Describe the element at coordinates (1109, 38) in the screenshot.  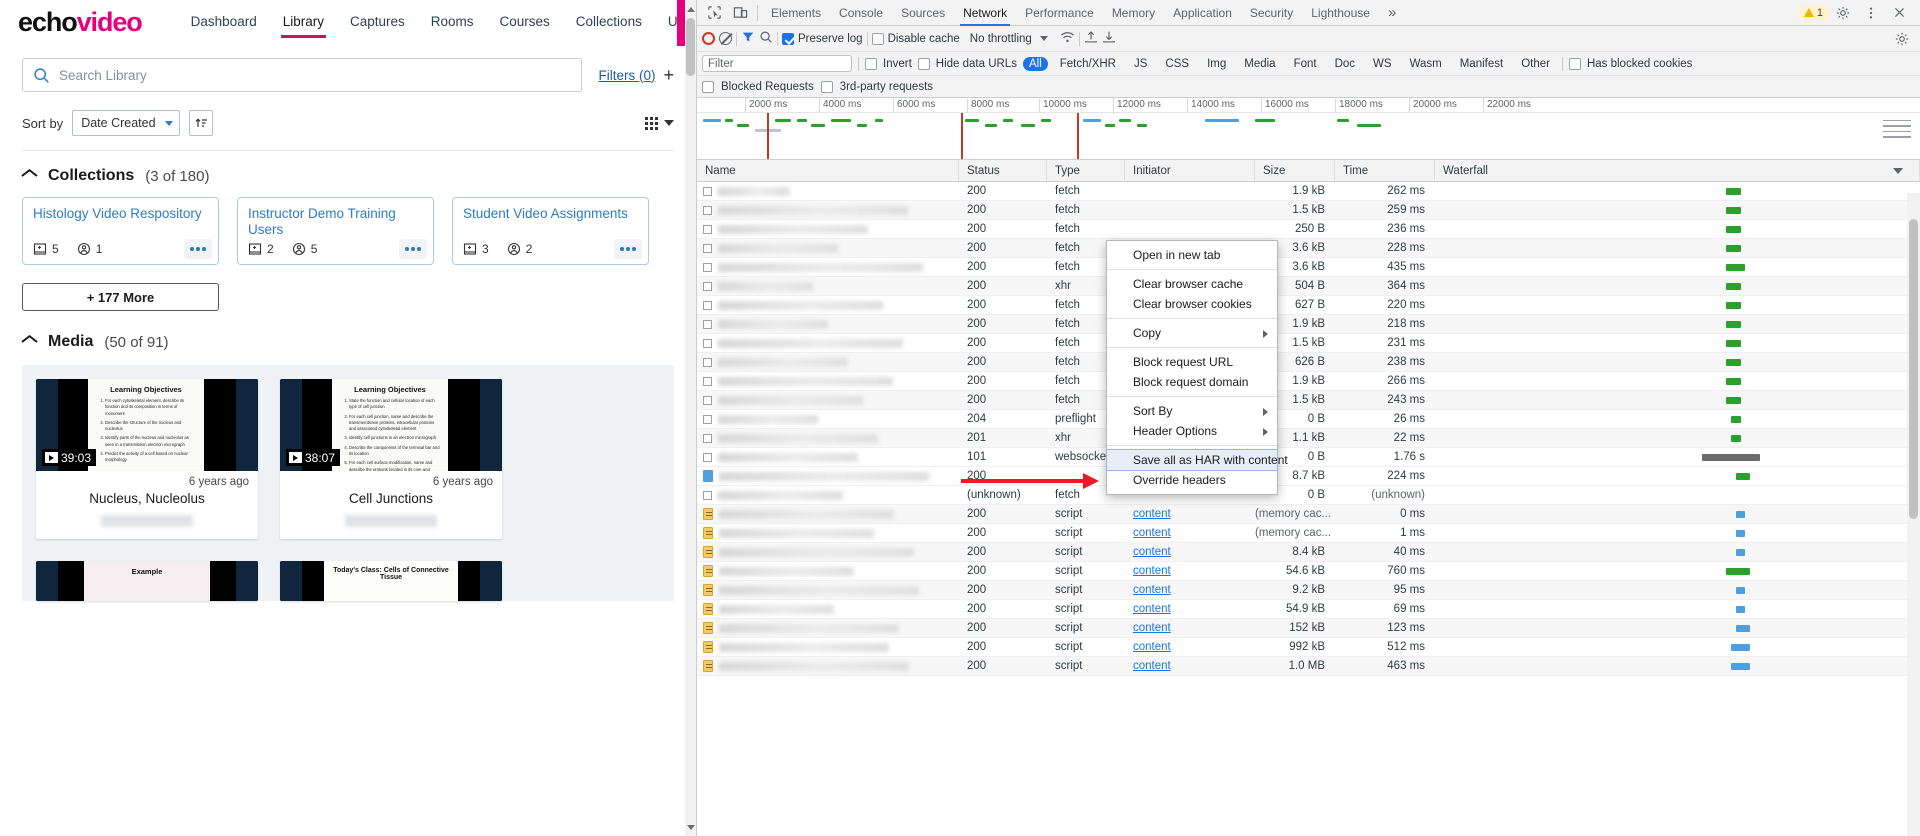
I see `export-har-icon` at that location.